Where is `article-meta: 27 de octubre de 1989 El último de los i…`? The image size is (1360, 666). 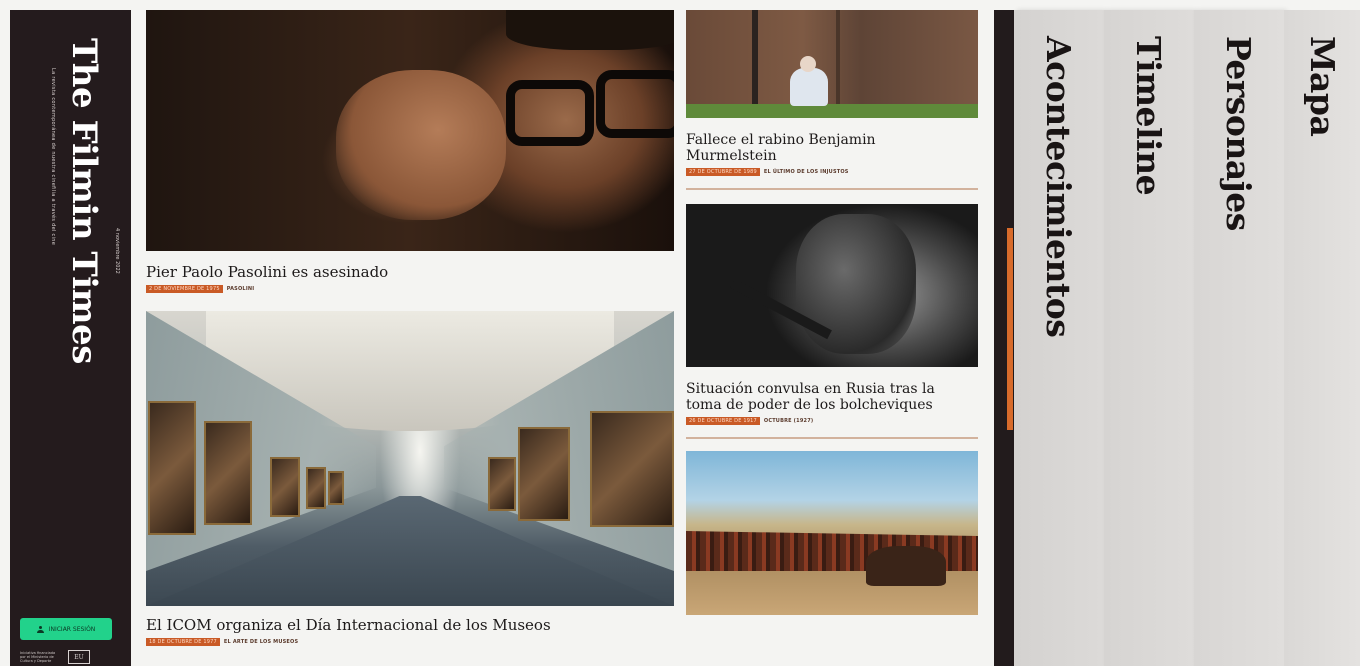 article-meta: 27 de octubre de 1989 El último de los i… is located at coordinates (832, 172).